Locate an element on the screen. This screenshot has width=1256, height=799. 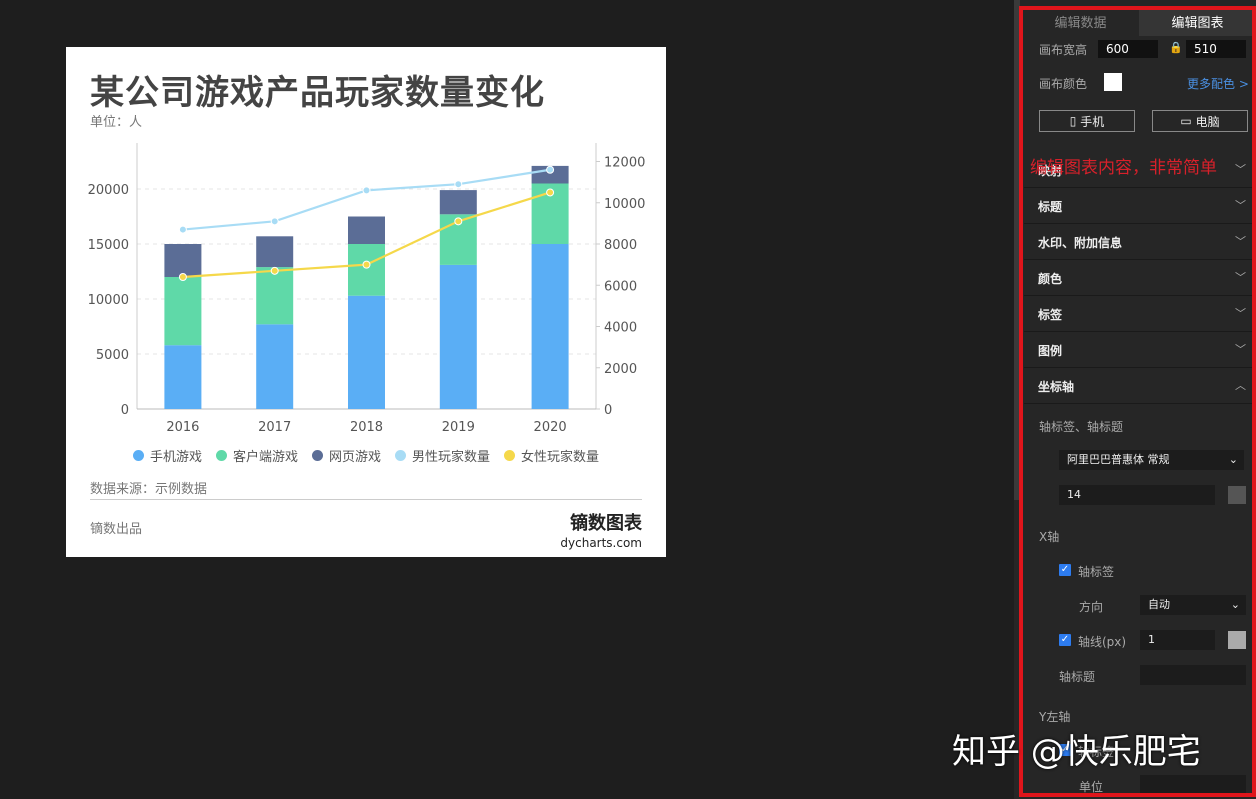
y-right-tick-label: 10000 is located at coordinates (624, 204).